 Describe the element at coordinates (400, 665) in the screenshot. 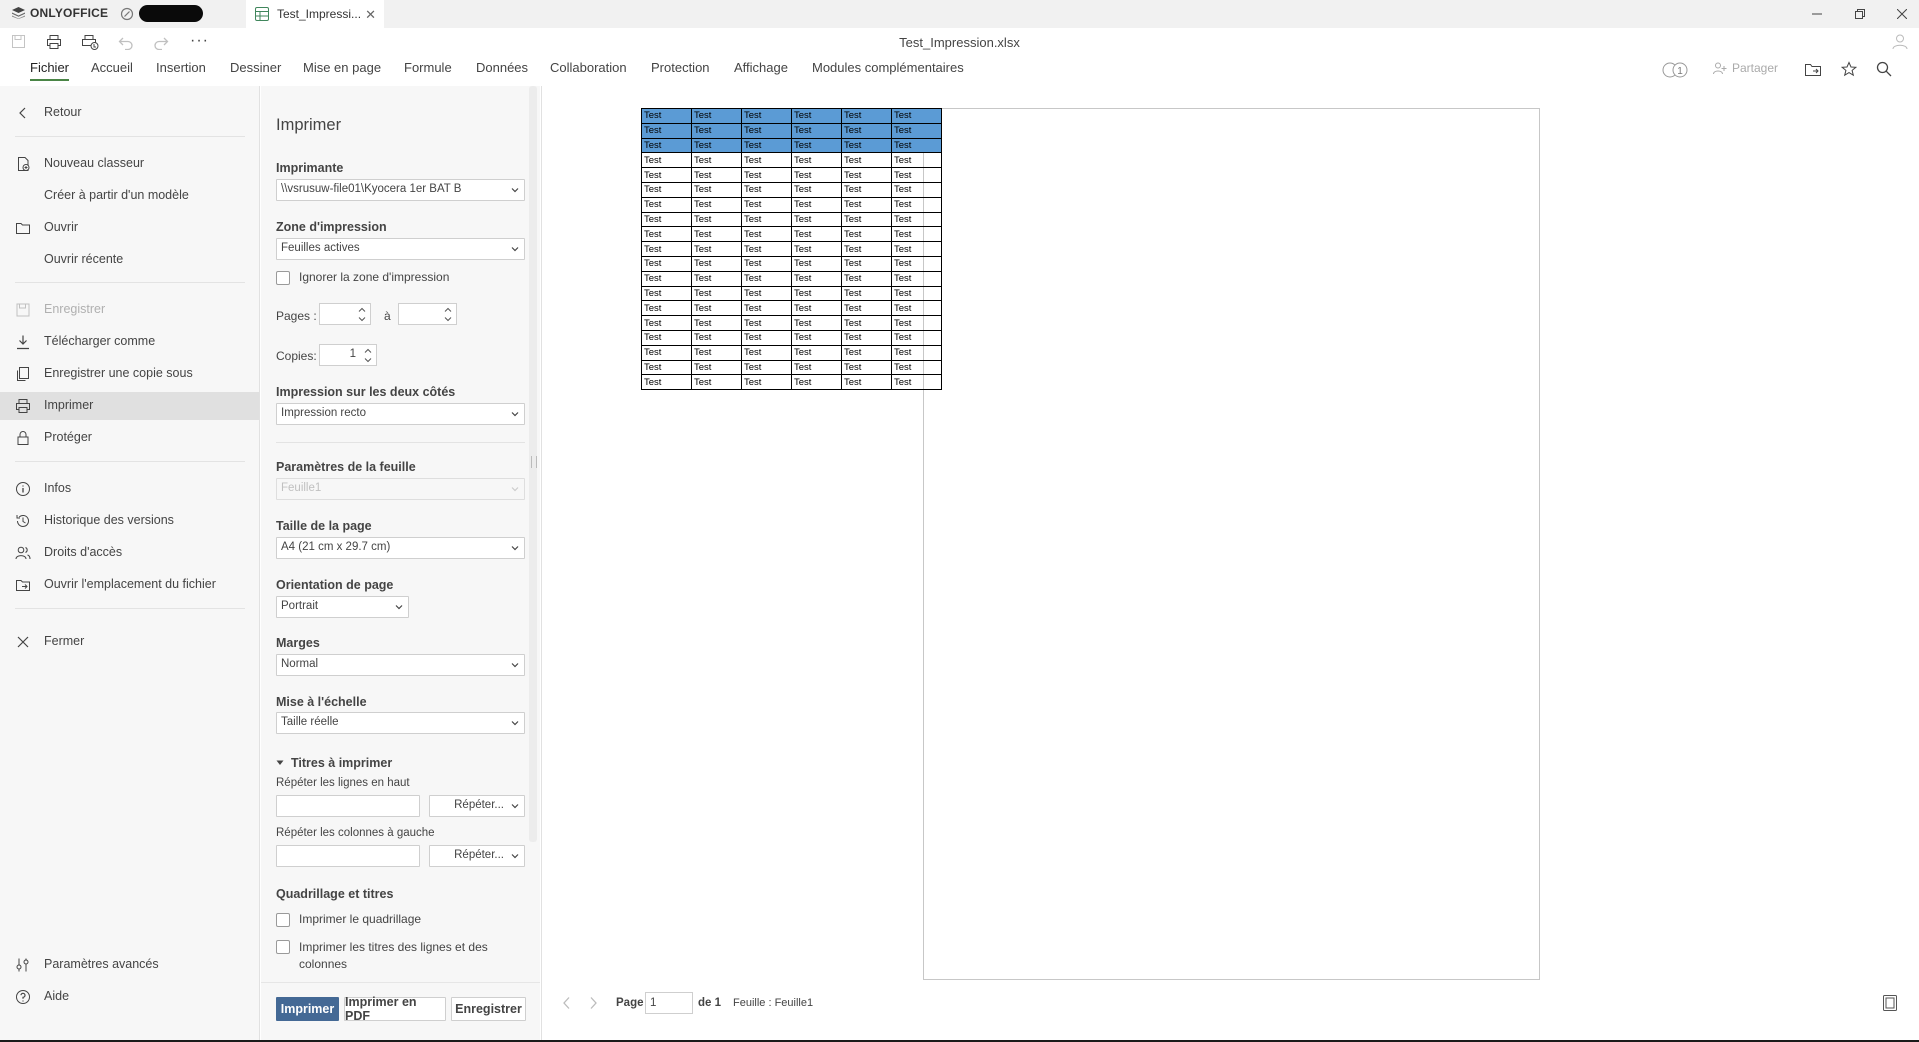

I see `margins-select: Normal` at that location.